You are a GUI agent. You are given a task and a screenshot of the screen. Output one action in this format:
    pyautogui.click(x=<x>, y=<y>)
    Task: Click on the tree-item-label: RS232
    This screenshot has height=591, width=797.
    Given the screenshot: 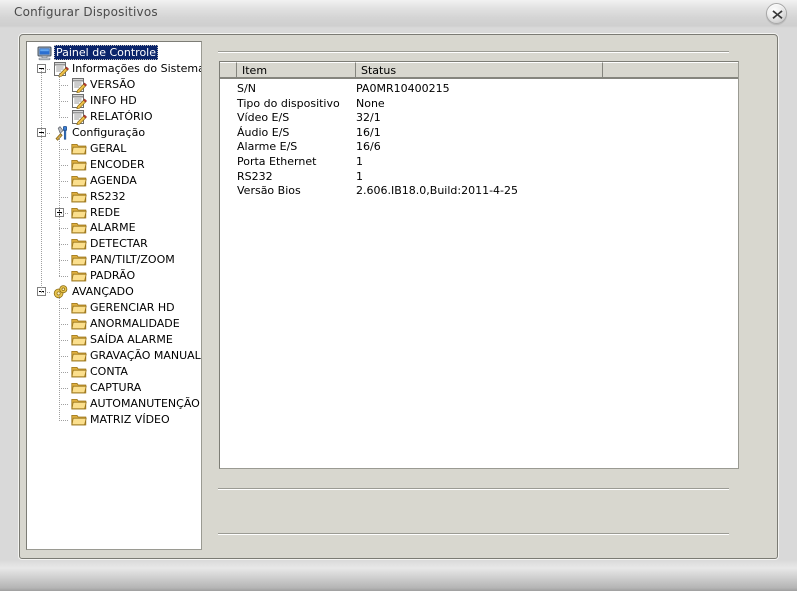 What is the action you would take?
    pyautogui.click(x=108, y=196)
    